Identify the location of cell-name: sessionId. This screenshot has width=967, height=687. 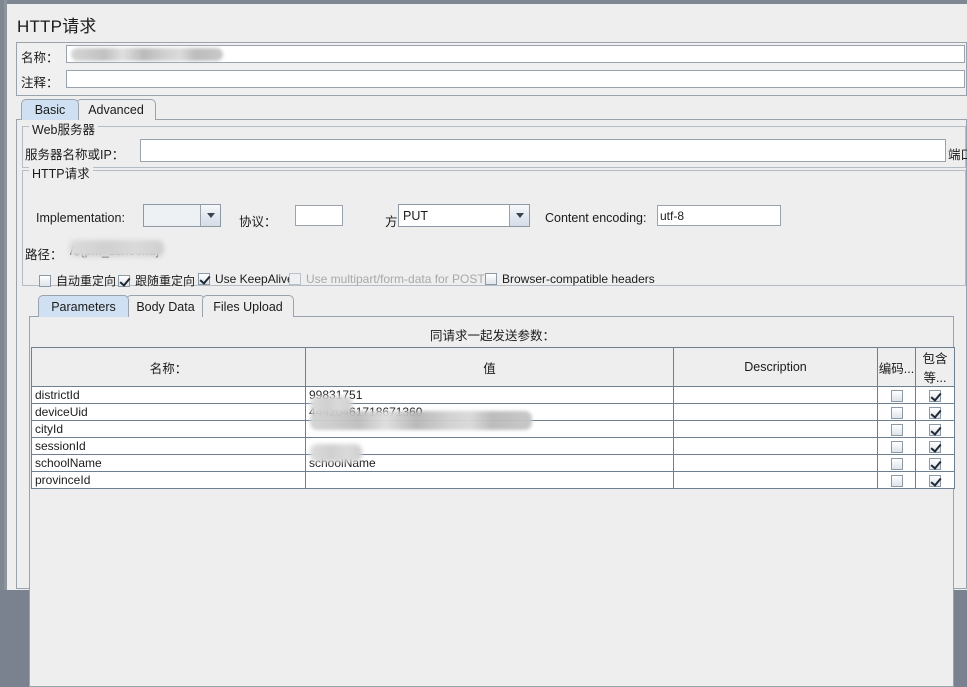
(168, 446).